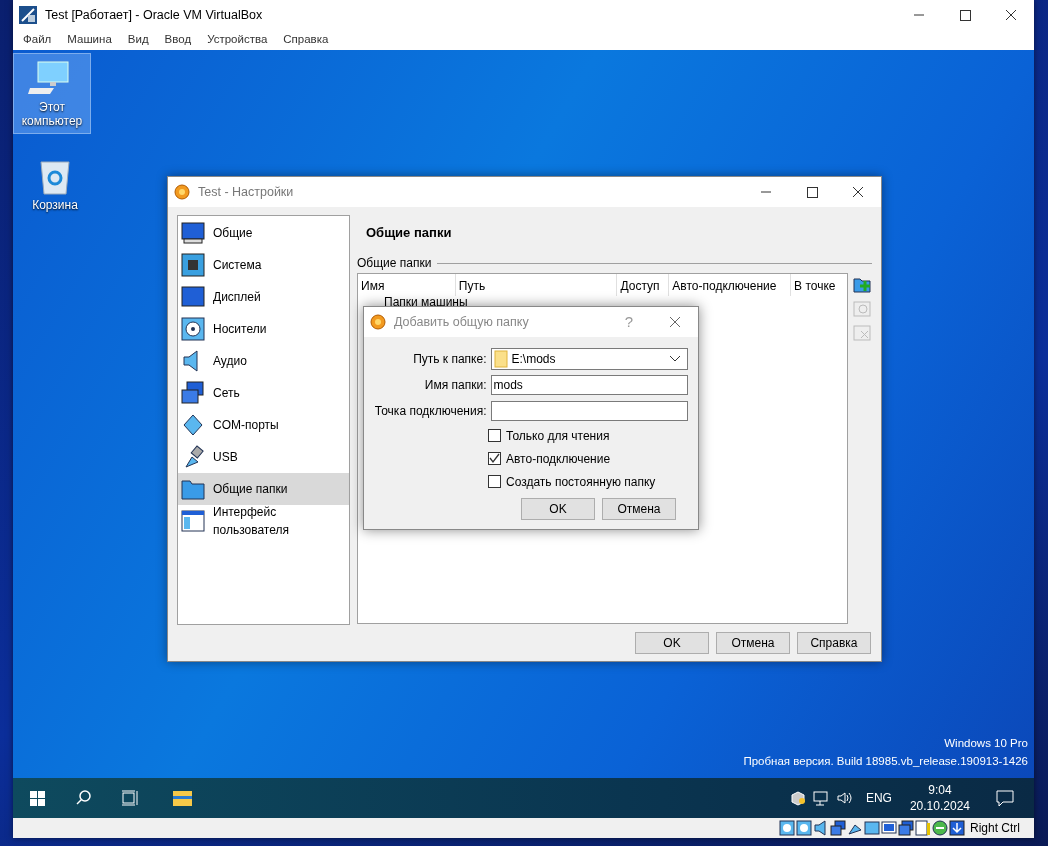  I want to click on sidebar-item-label: Сеть, so click(226, 393).